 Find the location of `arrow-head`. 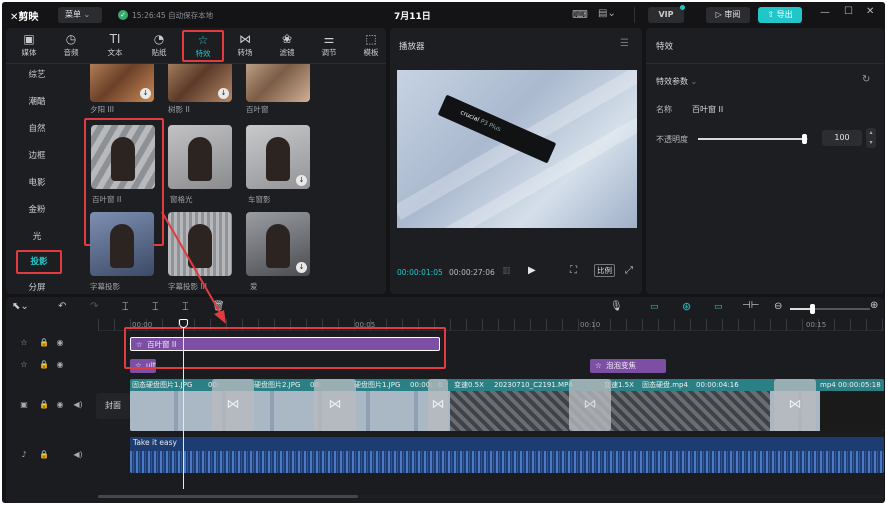

arrow-head is located at coordinates (220, 317).